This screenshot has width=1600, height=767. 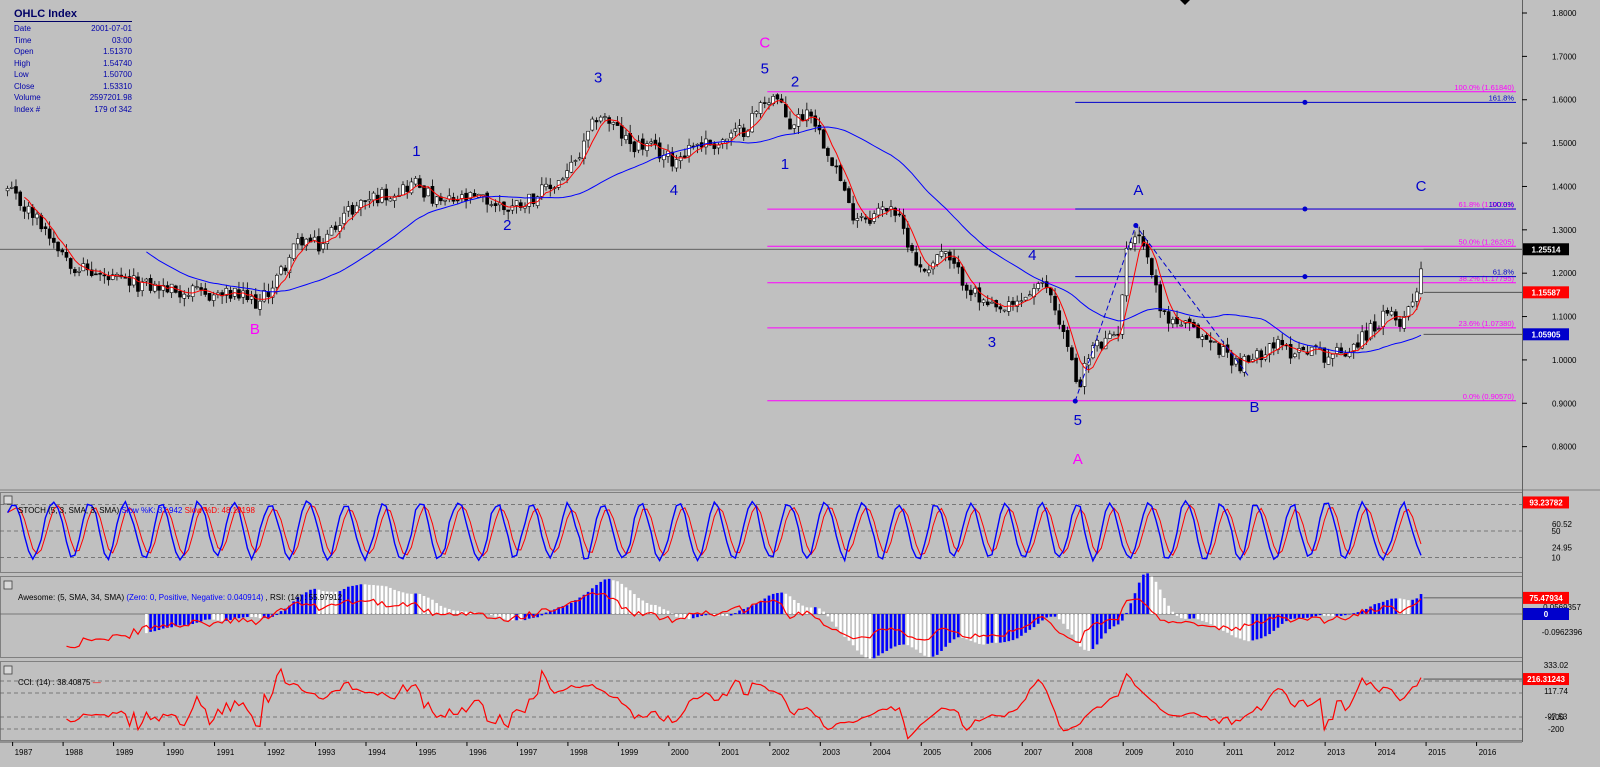 What do you see at coordinates (1033, 752) in the screenshot?
I see `time-tick-label: 2007` at bounding box center [1033, 752].